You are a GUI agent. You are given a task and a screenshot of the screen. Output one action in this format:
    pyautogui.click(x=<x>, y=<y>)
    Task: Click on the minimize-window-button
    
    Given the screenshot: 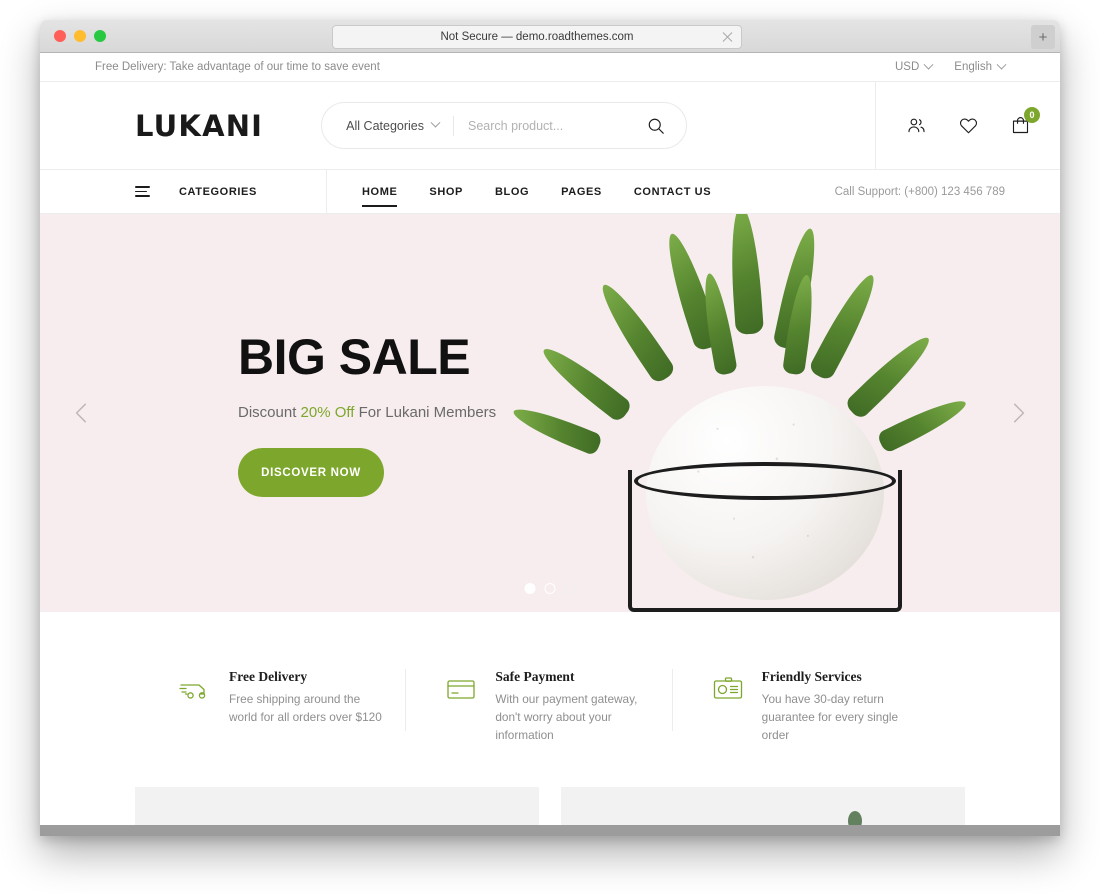 What is the action you would take?
    pyautogui.click(x=80, y=36)
    